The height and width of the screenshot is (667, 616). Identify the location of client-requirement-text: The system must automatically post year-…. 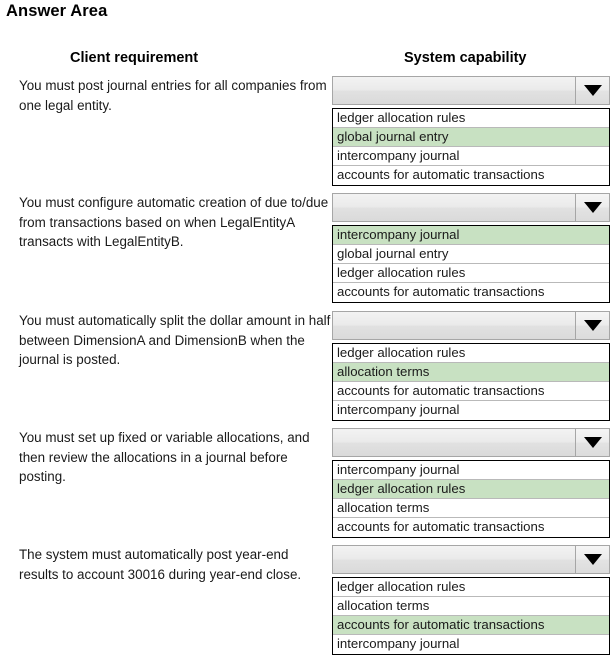
(160, 564).